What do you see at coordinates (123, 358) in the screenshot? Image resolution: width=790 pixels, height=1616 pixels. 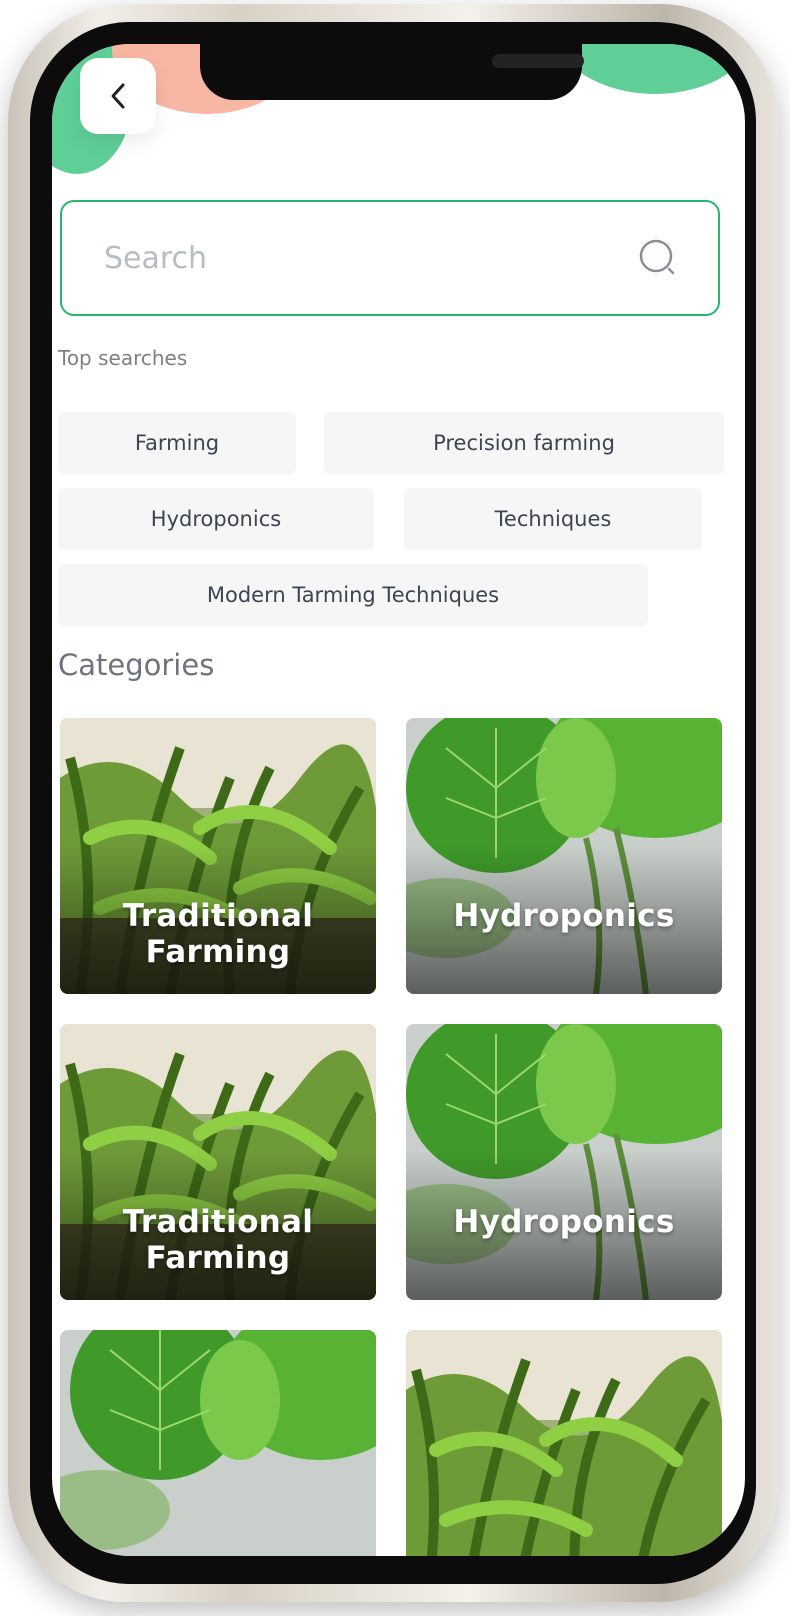 I see `top-searches-heading: Top searches` at bounding box center [123, 358].